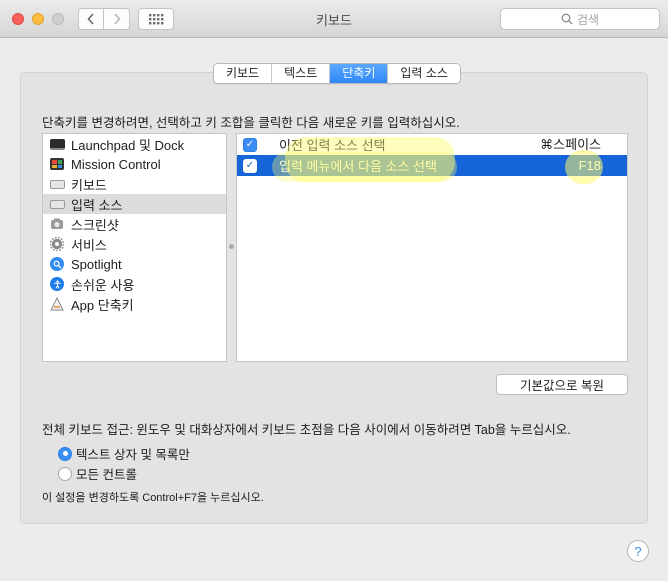 The width and height of the screenshot is (668, 581). Describe the element at coordinates (57, 284) in the screenshot. I see `accessibility-icon` at that location.